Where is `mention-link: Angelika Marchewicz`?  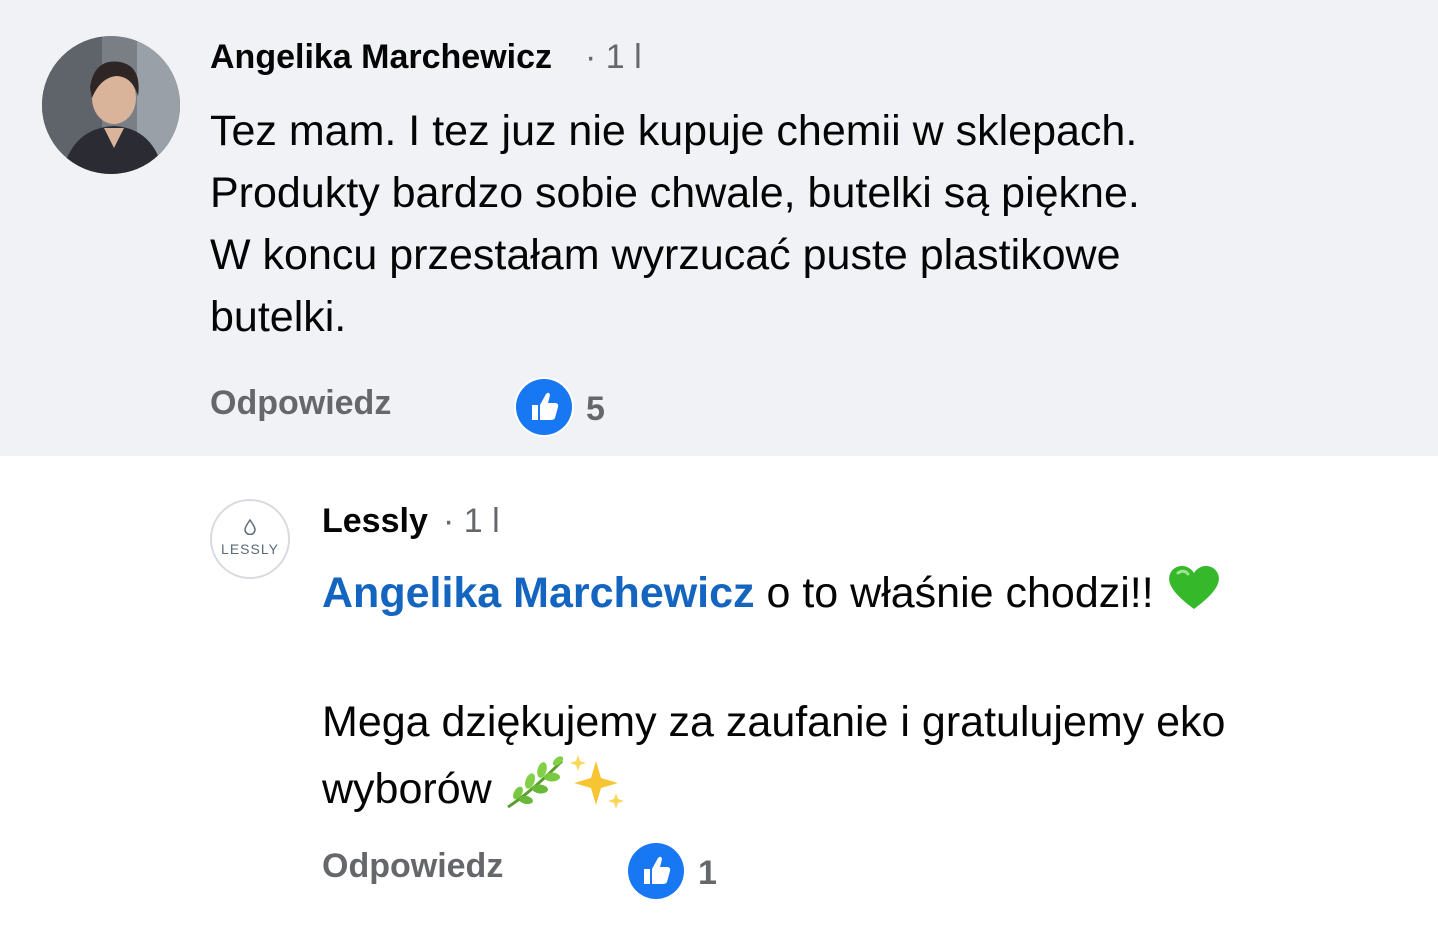 mention-link: Angelika Marchewicz is located at coordinates (538, 593).